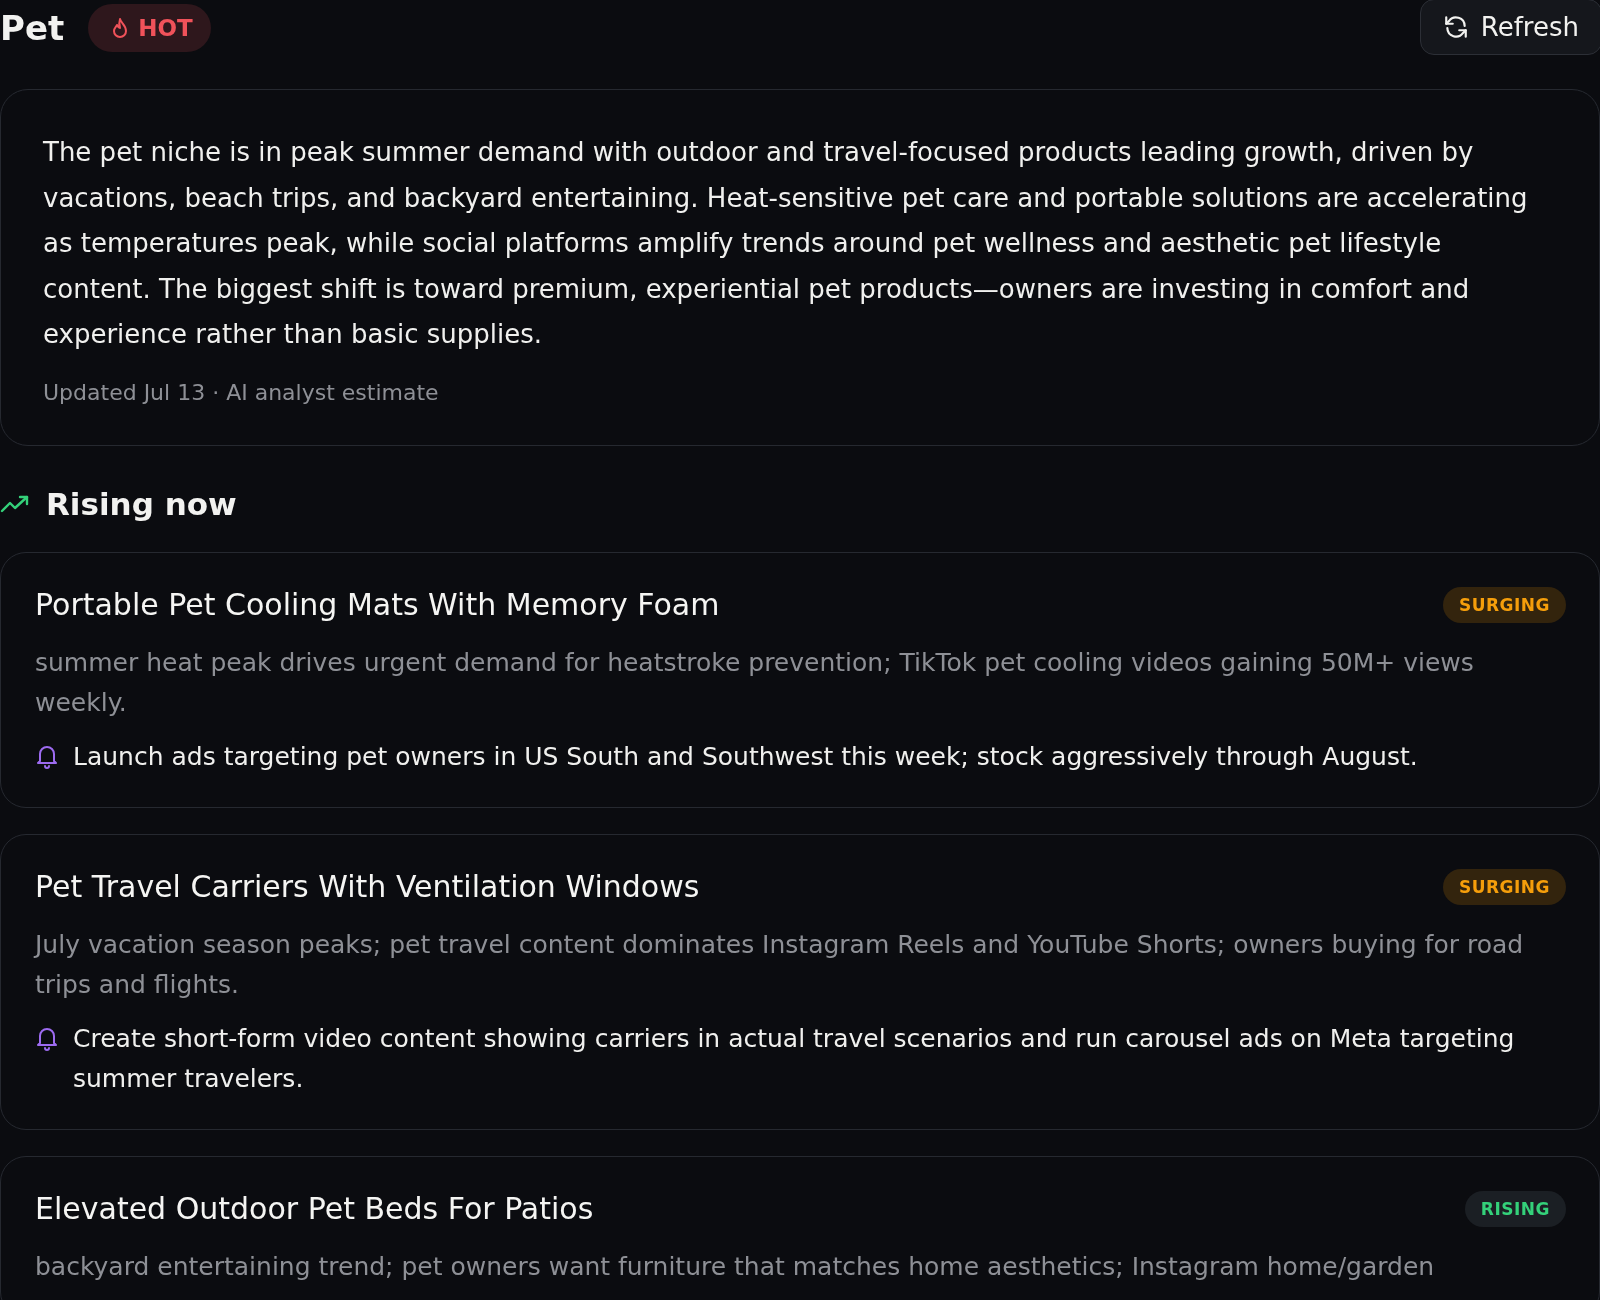  What do you see at coordinates (241, 392) in the screenshot?
I see `updated-text: Updated Jul 13 · AI analyst estimate` at bounding box center [241, 392].